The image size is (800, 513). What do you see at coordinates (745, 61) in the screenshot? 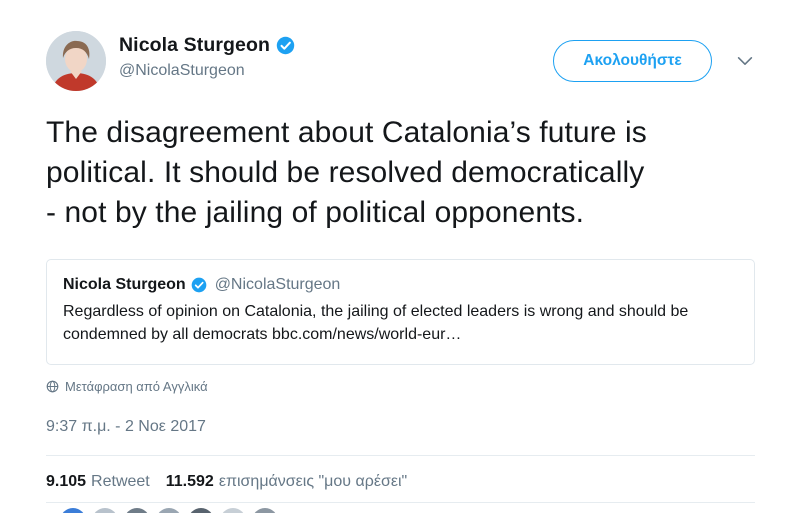
I see `chevron-down-icon` at bounding box center [745, 61].